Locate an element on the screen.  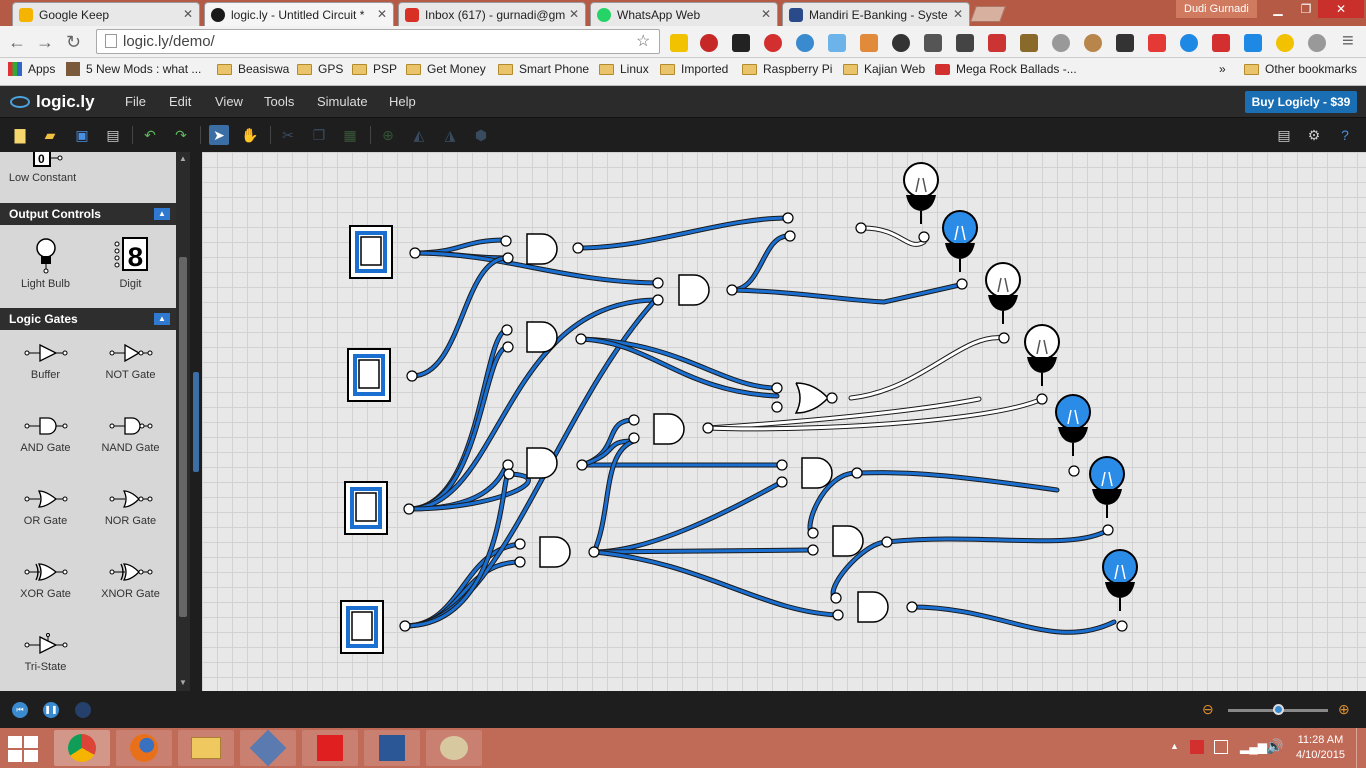
file-explorer-taskbar-icon is located at coordinates (206, 748).